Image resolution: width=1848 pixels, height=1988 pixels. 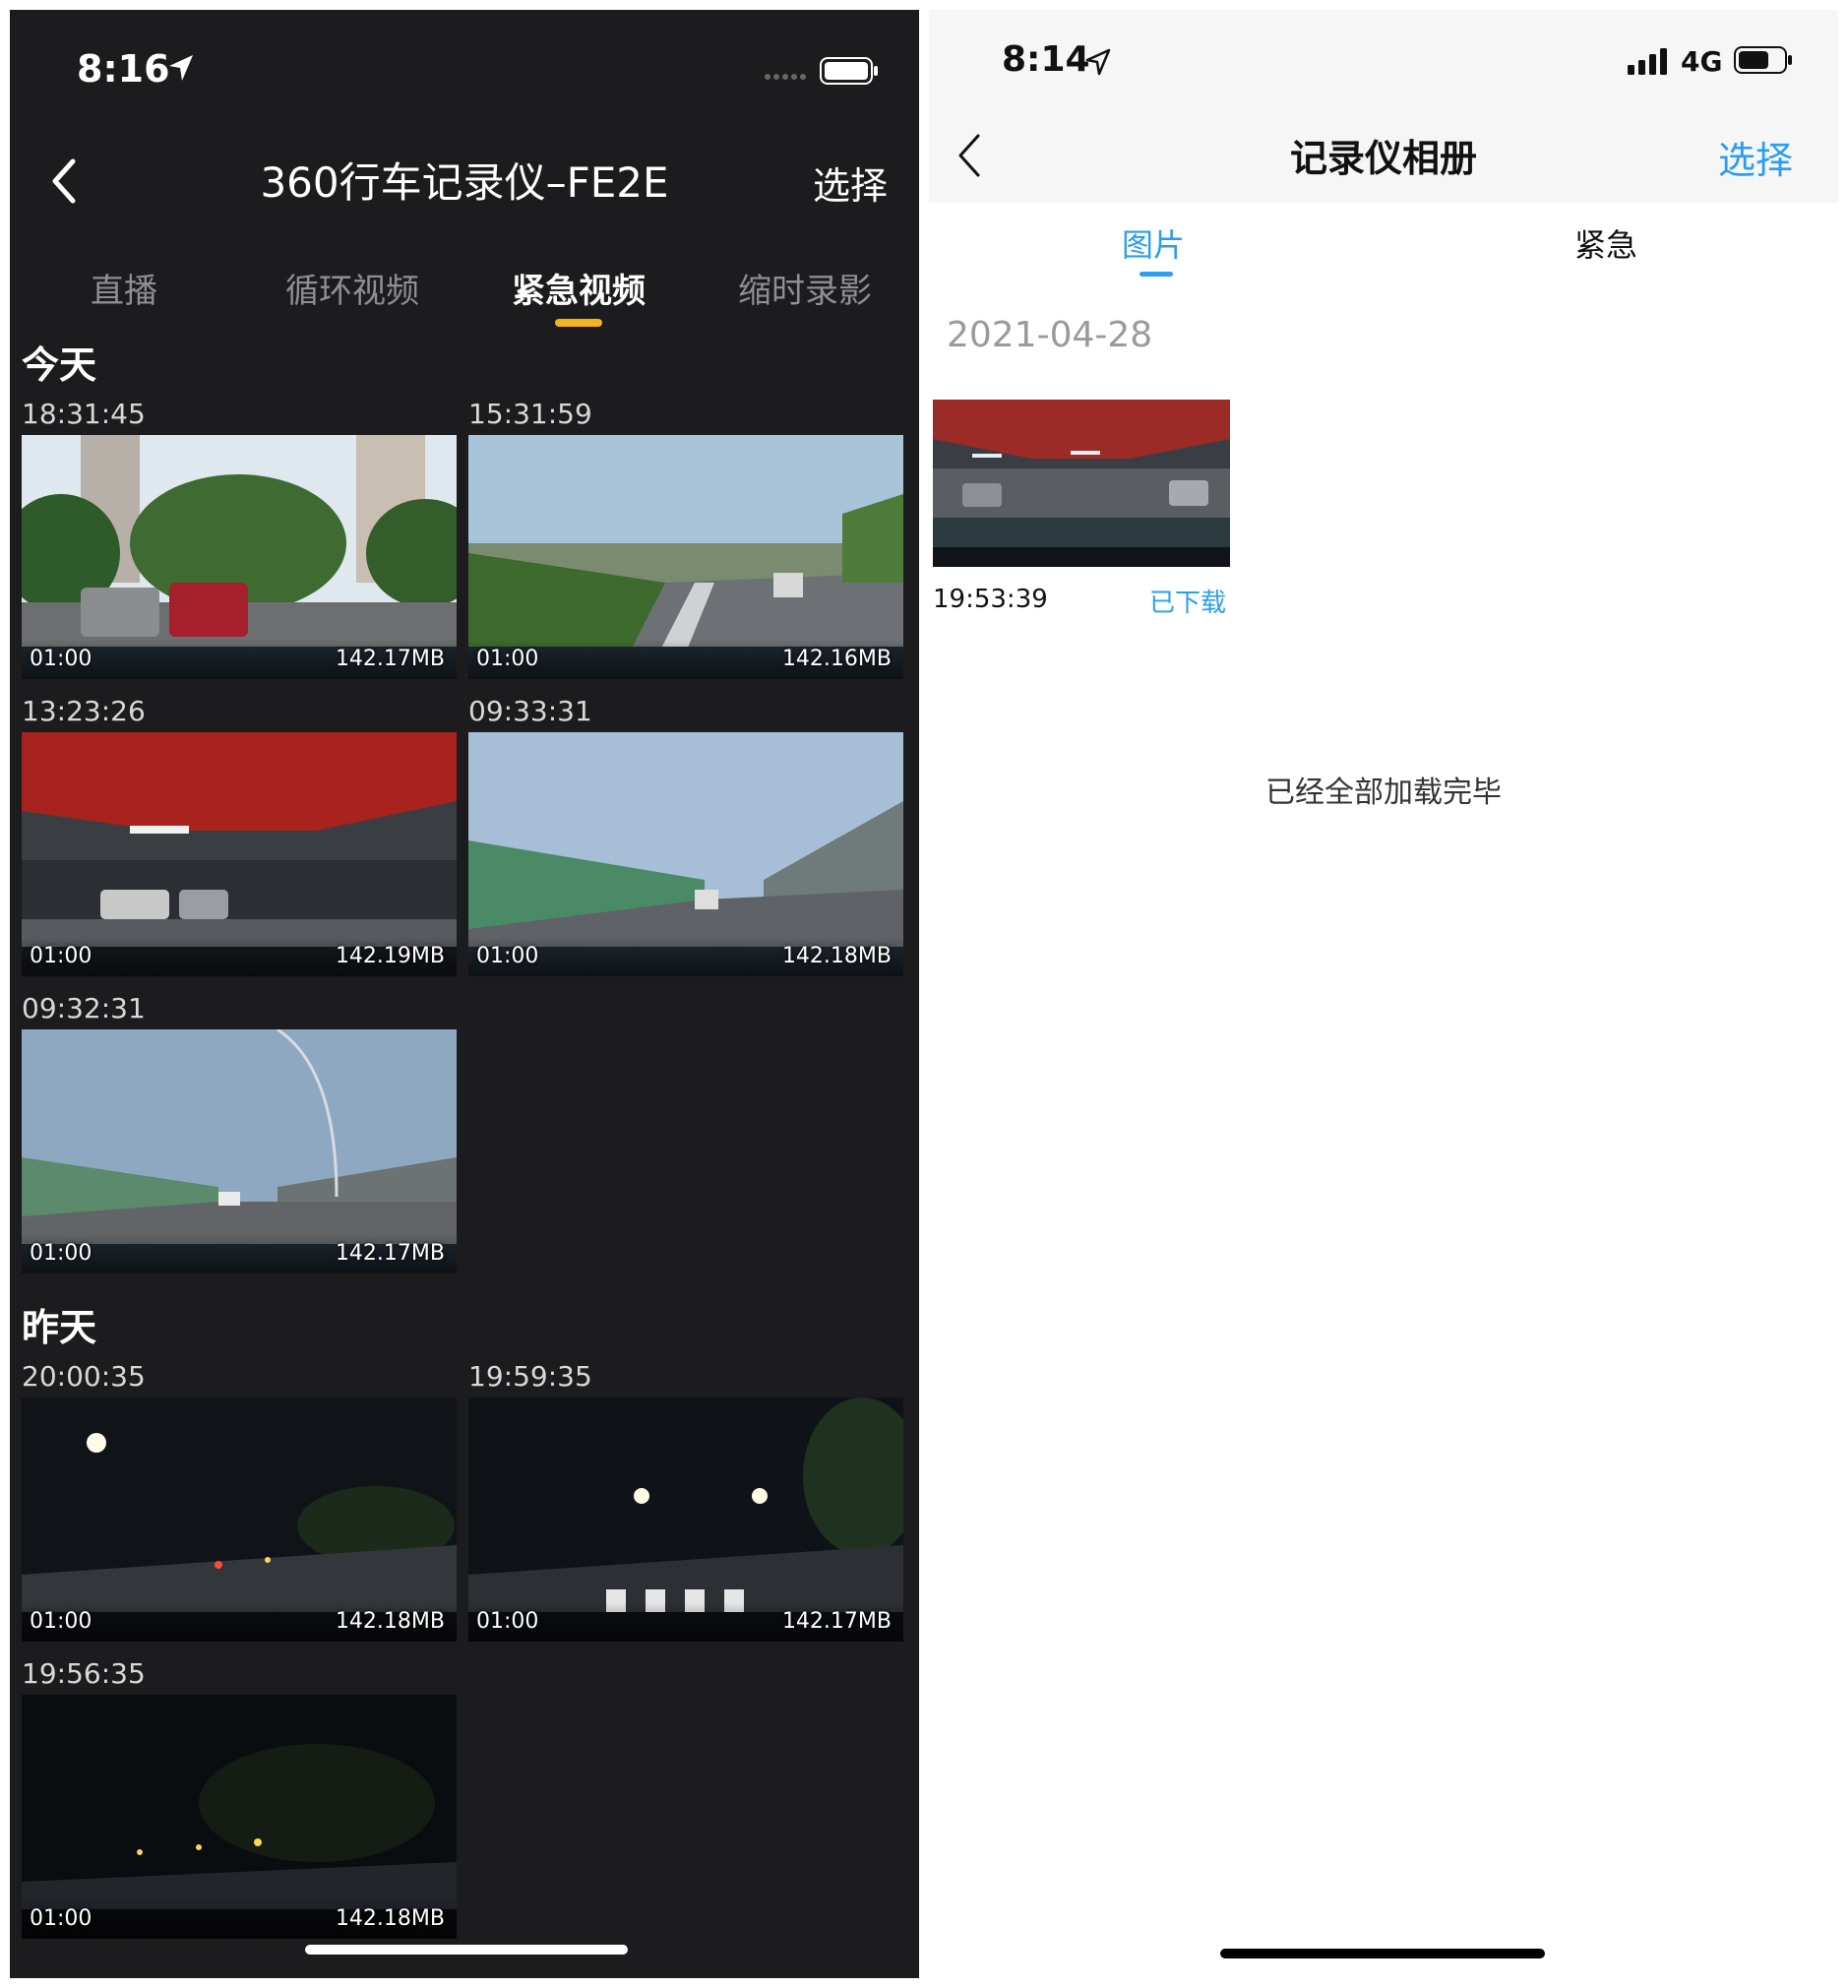 I want to click on date-header: 2021-04-28, so click(x=1050, y=335).